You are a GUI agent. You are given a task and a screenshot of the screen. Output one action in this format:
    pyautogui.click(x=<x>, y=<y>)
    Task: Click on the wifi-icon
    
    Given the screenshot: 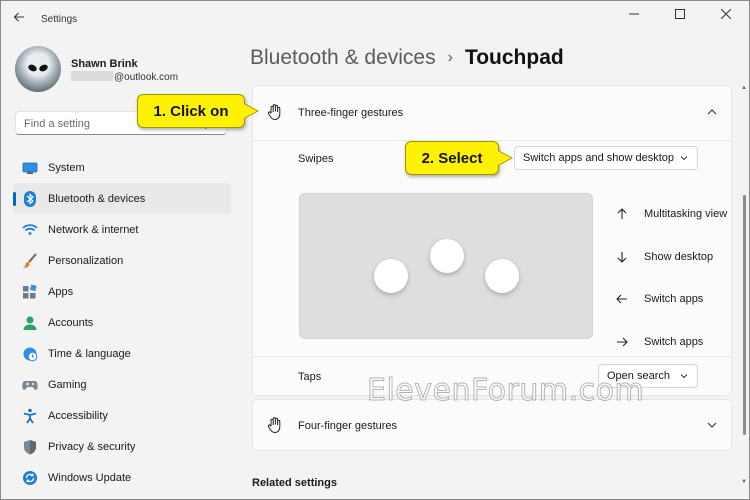 What is the action you would take?
    pyautogui.click(x=30, y=230)
    